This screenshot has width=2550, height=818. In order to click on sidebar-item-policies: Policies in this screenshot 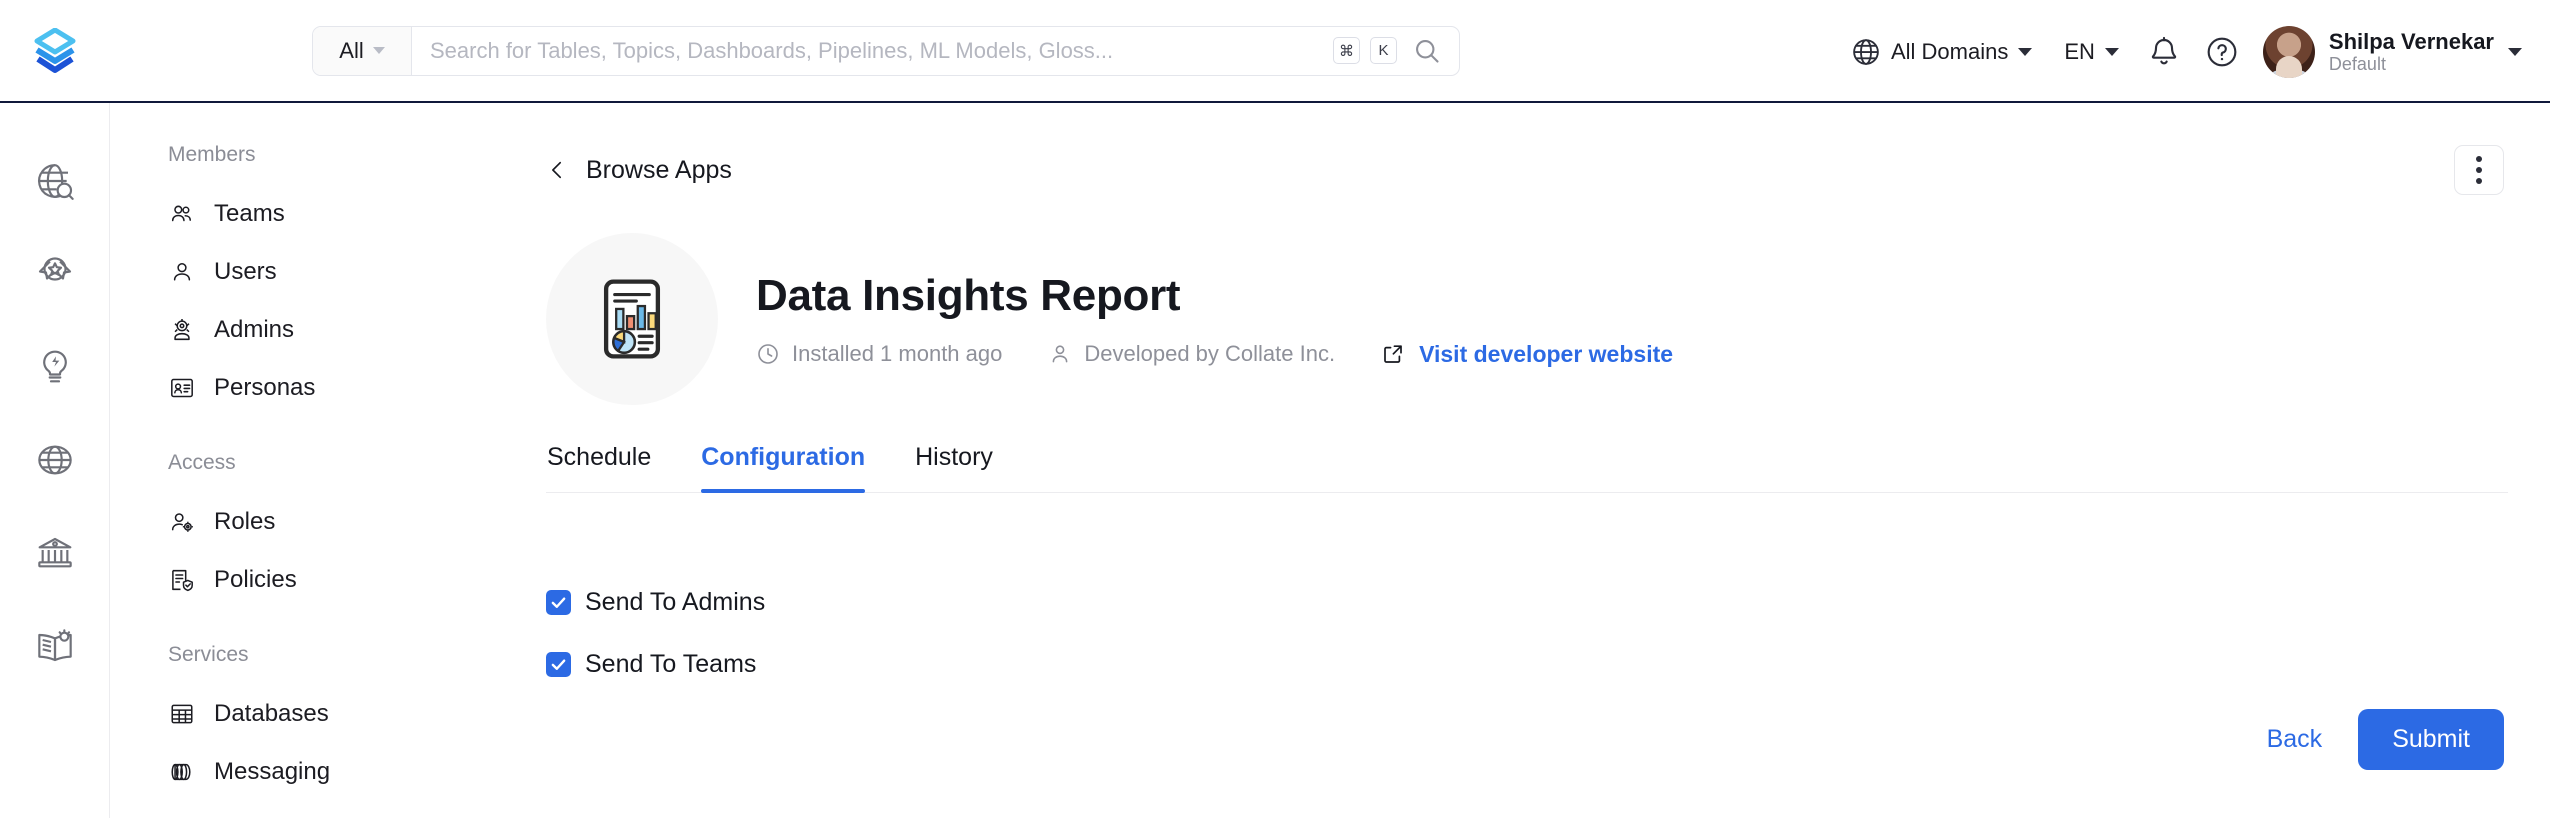, I will do `click(343, 580)`.